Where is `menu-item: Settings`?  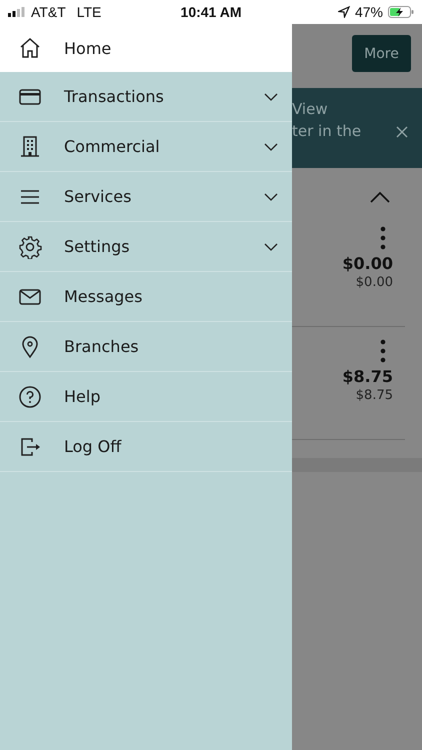 menu-item: Settings is located at coordinates (146, 247).